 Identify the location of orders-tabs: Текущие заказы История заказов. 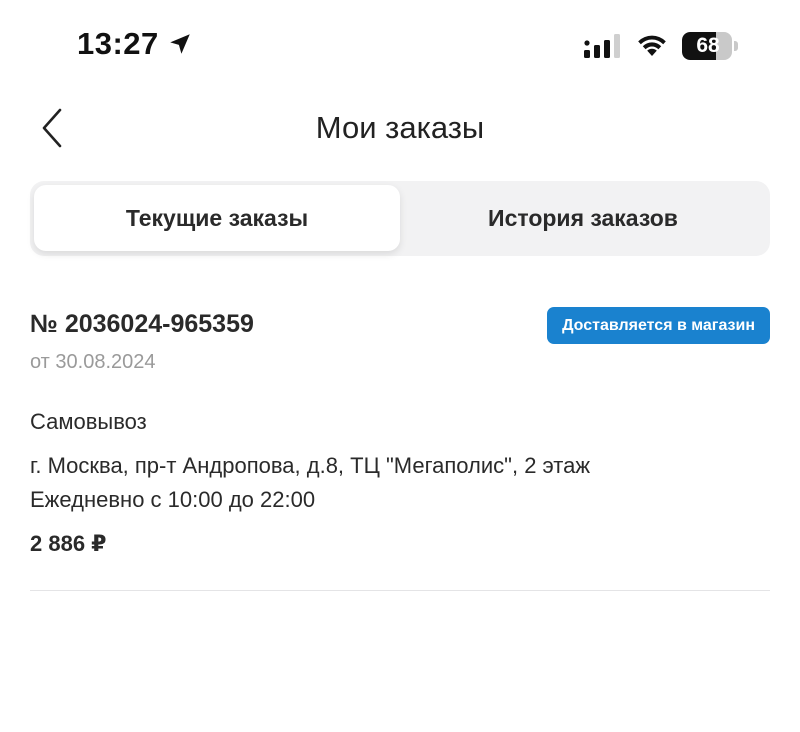
(400, 218).